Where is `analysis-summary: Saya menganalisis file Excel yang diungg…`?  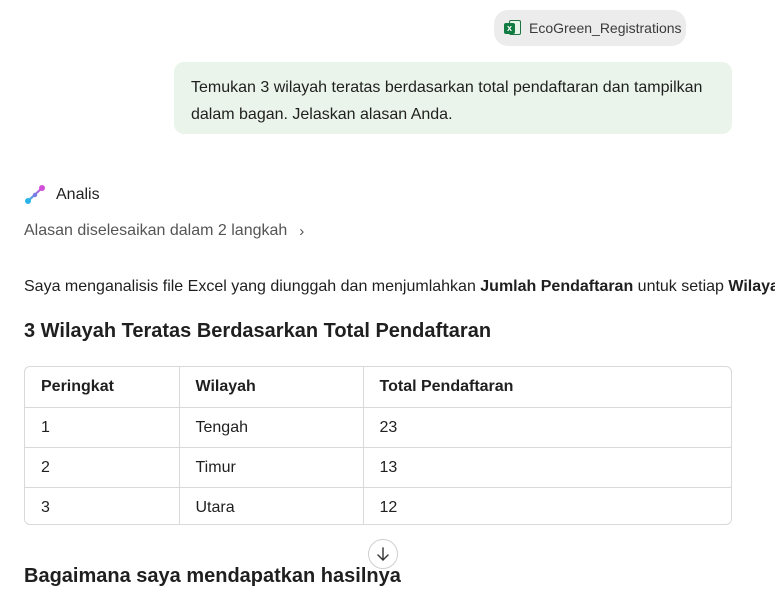 analysis-summary: Saya menganalisis file Excel yang diungg… is located at coordinates (399, 287).